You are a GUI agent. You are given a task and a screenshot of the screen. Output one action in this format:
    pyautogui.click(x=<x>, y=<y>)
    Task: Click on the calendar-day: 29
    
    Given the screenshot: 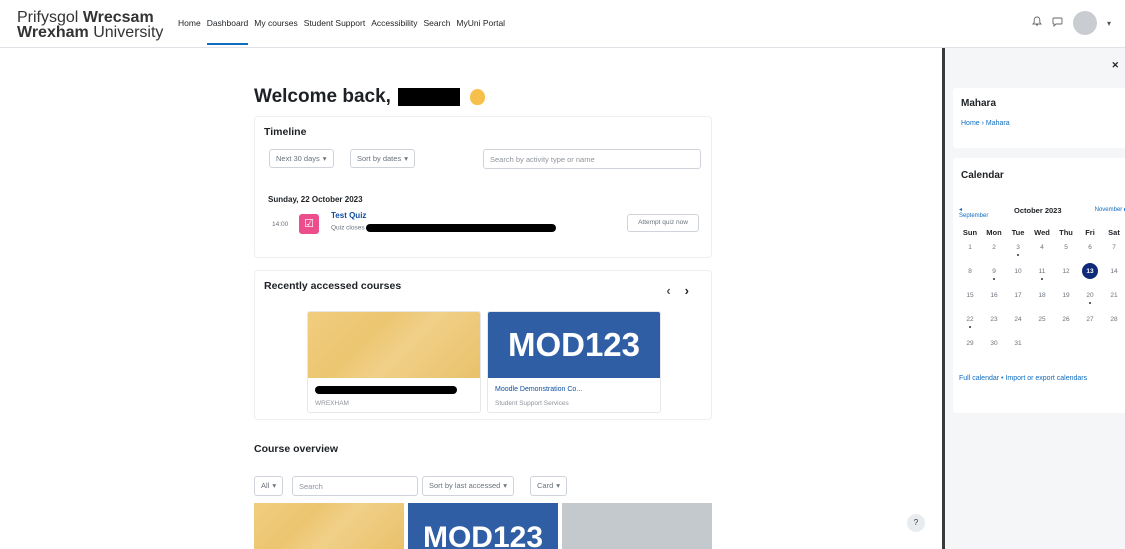 What is the action you would take?
    pyautogui.click(x=970, y=348)
    